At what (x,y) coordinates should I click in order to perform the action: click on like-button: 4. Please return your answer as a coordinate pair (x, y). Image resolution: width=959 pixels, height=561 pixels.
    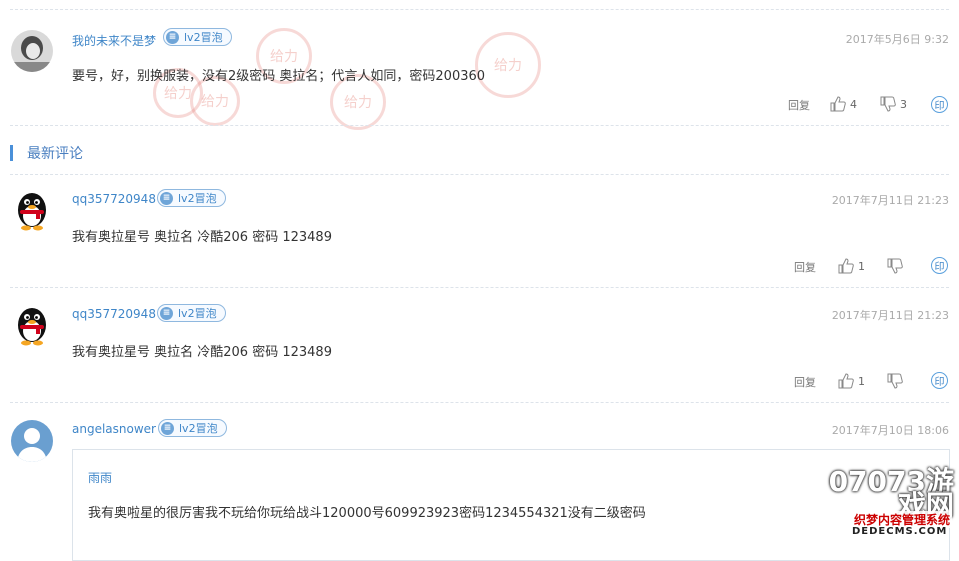
    Looking at the image, I should click on (843, 104).